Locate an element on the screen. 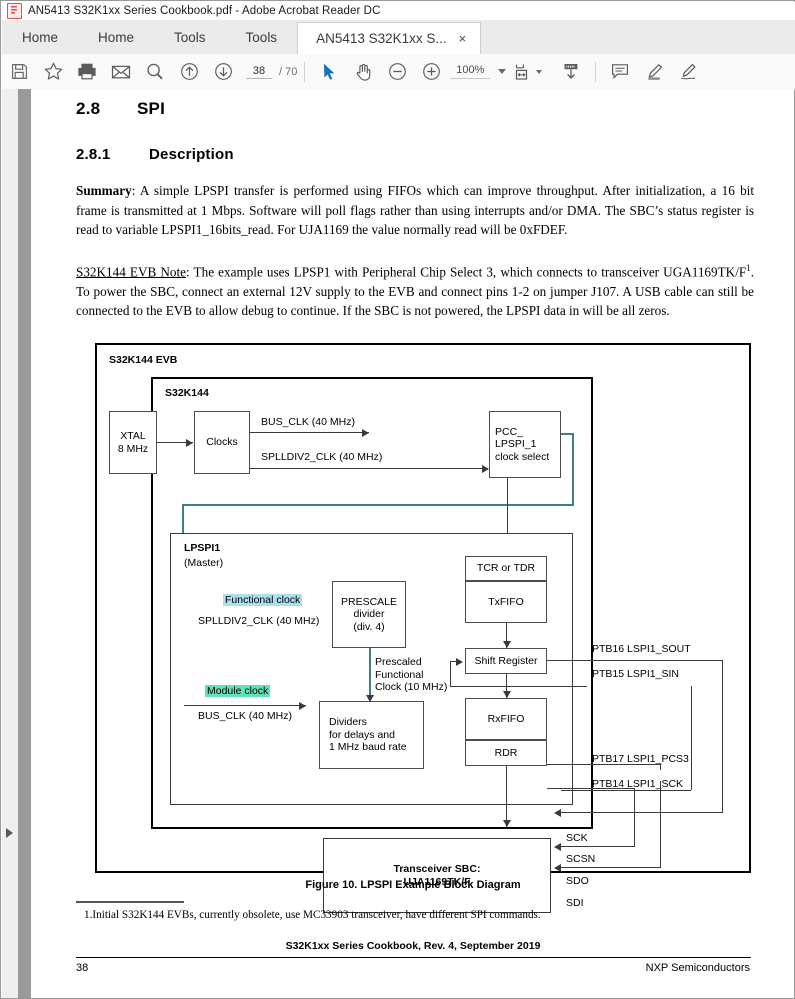 Image resolution: width=795 pixels, height=999 pixels. pcc-line-2: LPSPI_1 is located at coordinates (516, 444).